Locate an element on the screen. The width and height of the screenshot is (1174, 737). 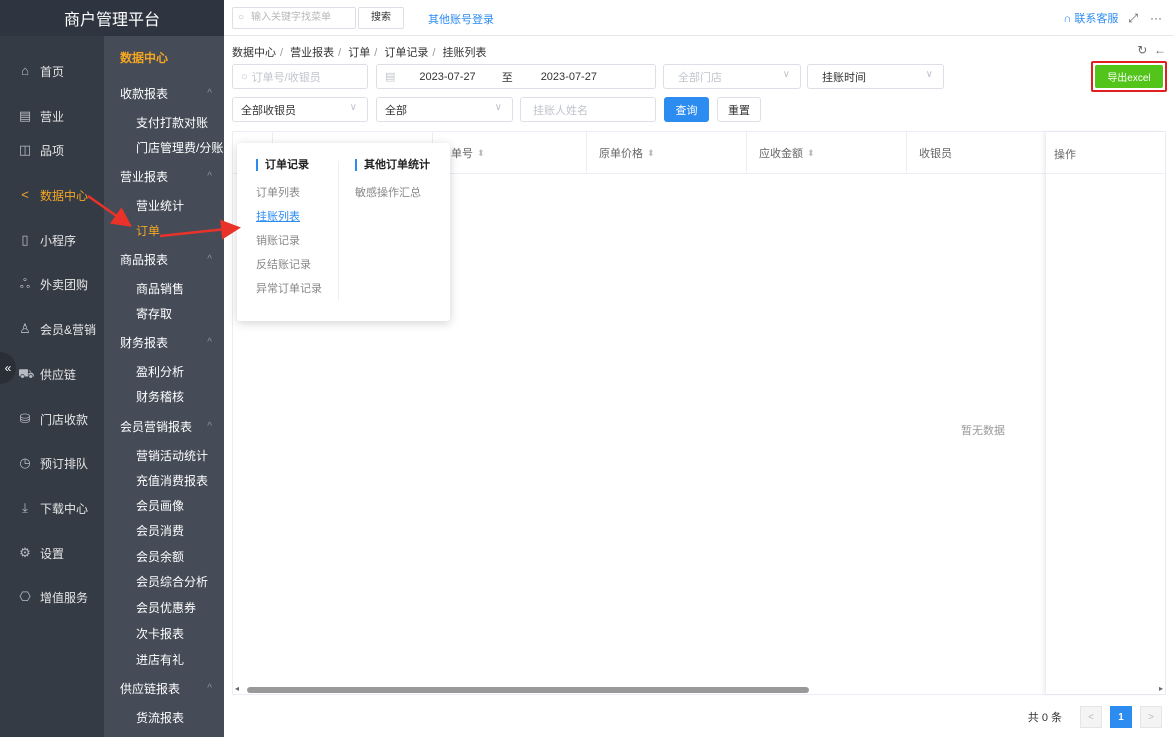
pagination: 共 0 条 < 1 > is located at coordinates (1095, 717).